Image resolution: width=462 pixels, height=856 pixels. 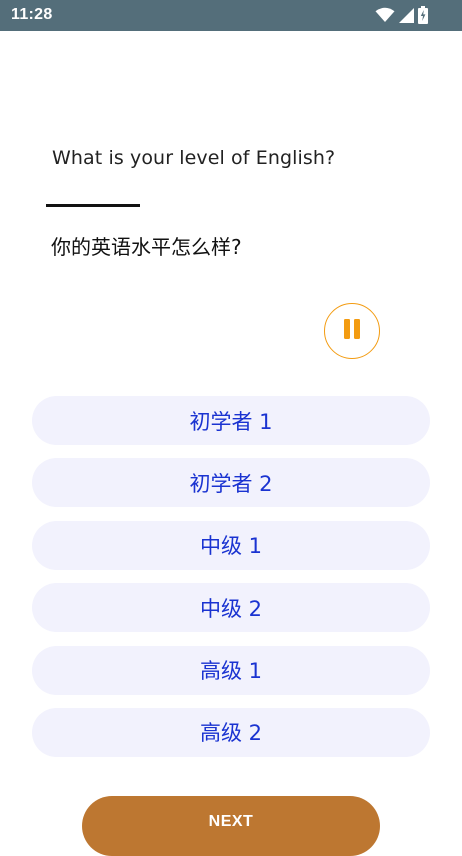 What do you see at coordinates (423, 15) in the screenshot?
I see `battery-charging-icon` at bounding box center [423, 15].